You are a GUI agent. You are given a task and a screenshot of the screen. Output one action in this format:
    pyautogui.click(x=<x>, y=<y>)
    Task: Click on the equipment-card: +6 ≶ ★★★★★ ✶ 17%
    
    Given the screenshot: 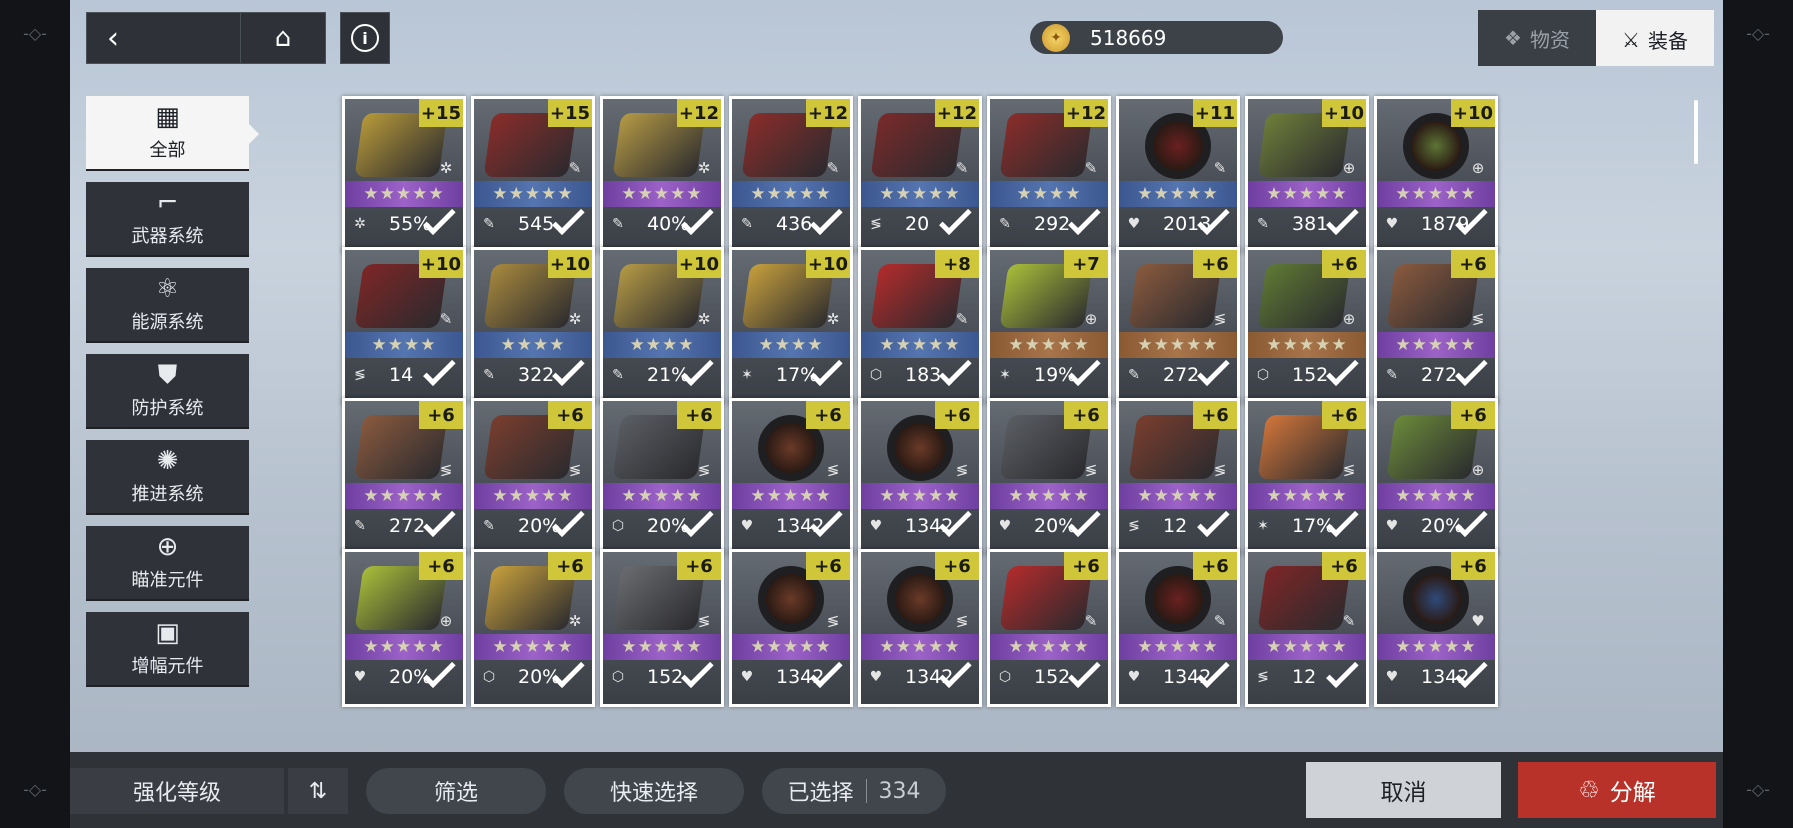 What is the action you would take?
    pyautogui.click(x=1307, y=477)
    